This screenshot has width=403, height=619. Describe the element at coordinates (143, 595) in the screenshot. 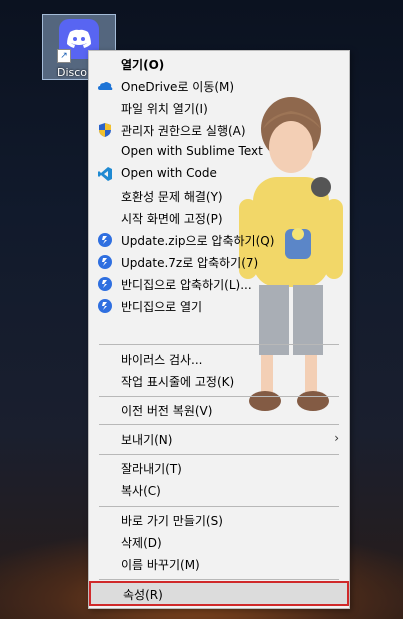

I see `menu-item-label: 속성(R)` at that location.